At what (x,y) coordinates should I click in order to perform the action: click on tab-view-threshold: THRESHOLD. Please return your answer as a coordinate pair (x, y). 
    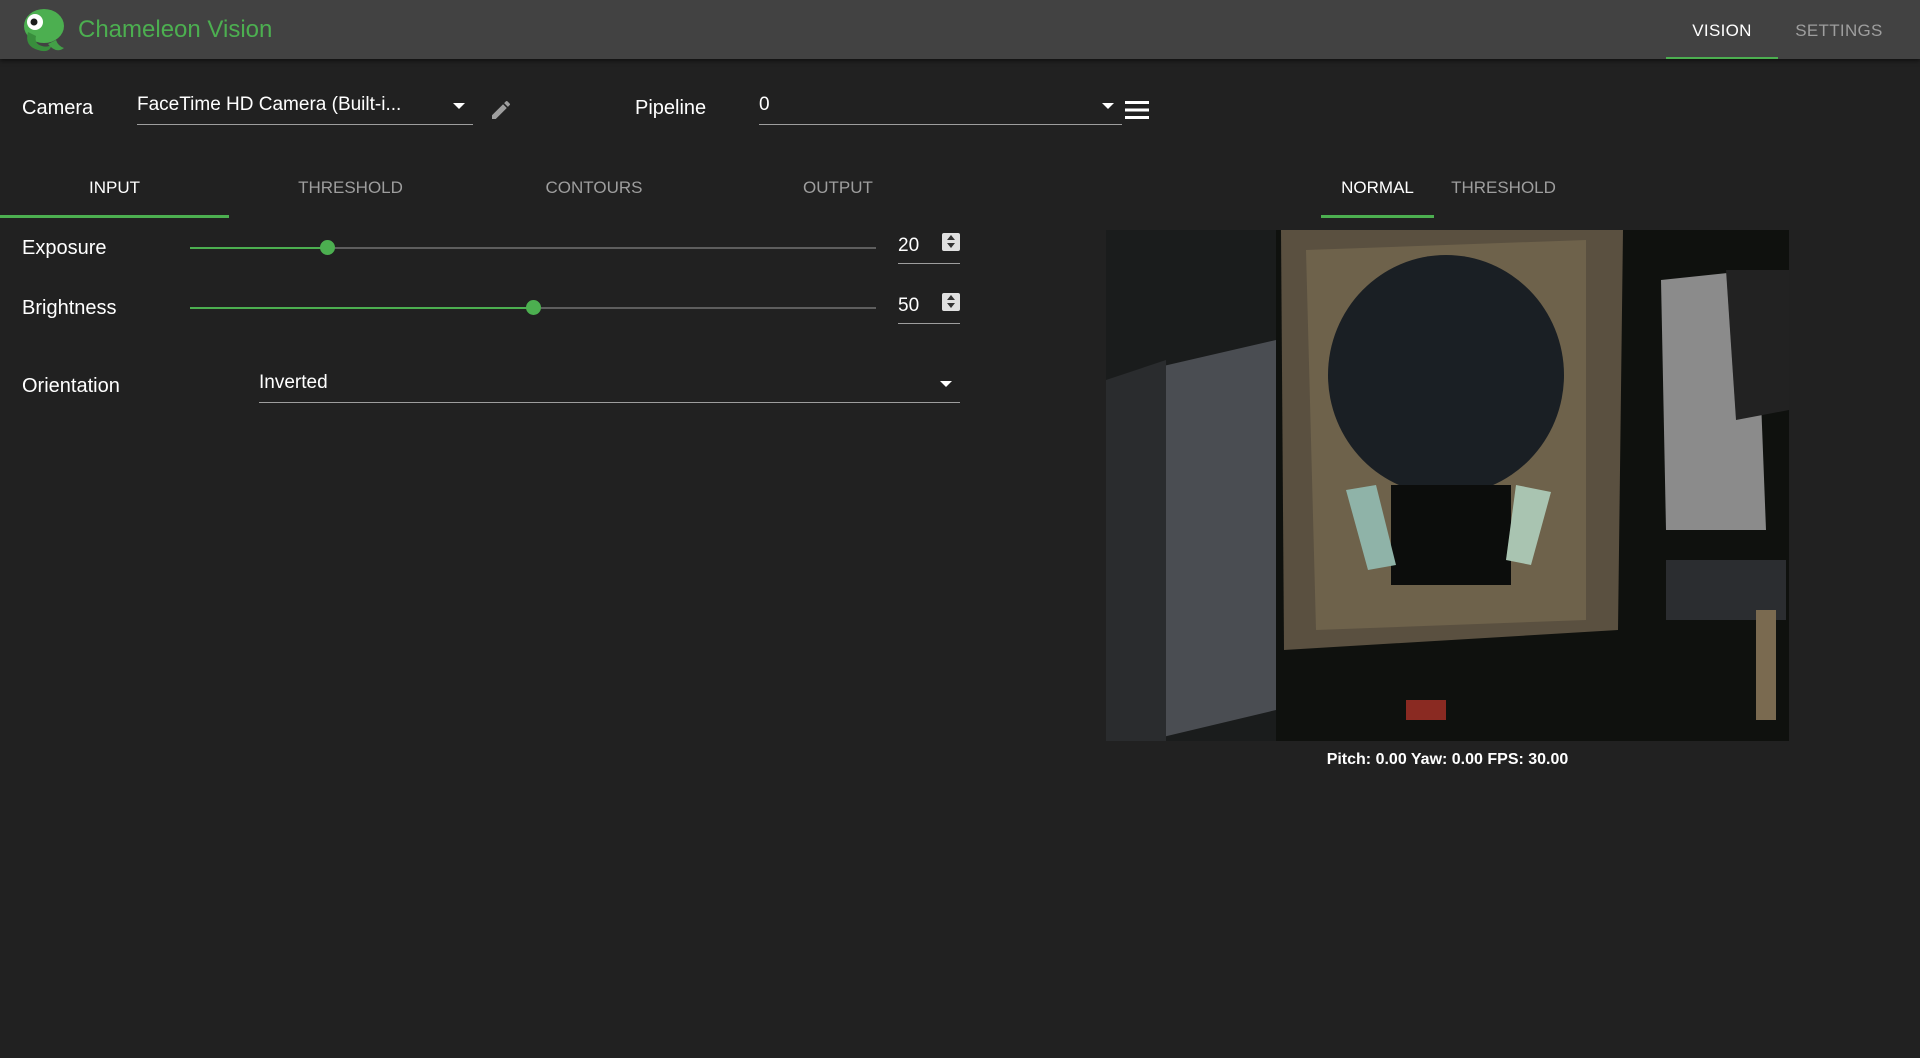
    Looking at the image, I should click on (1503, 190).